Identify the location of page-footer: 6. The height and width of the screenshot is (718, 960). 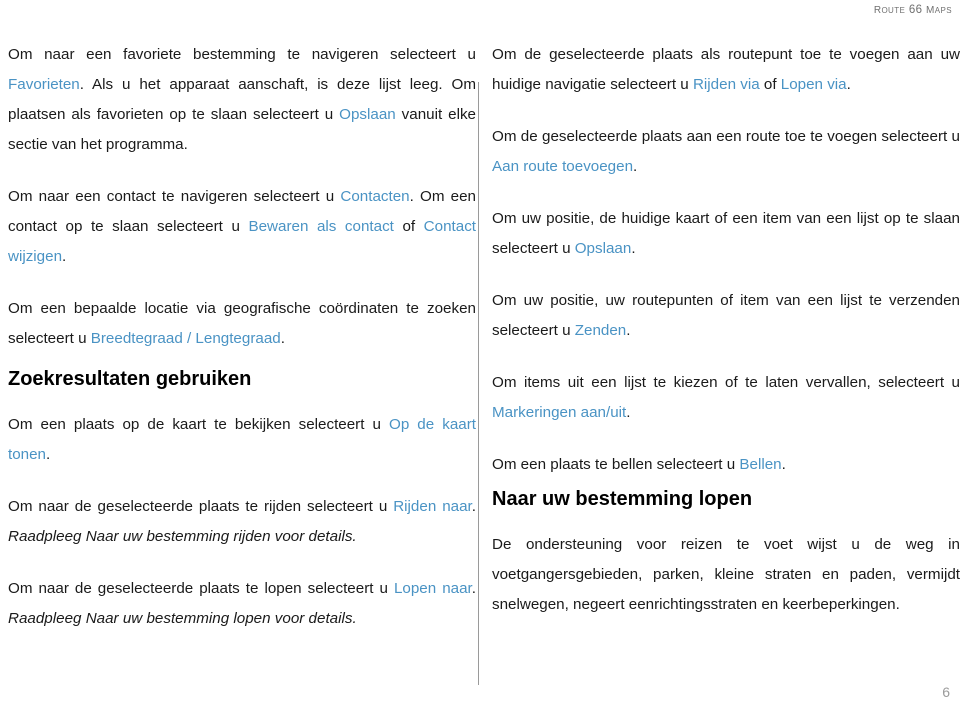
(480, 696).